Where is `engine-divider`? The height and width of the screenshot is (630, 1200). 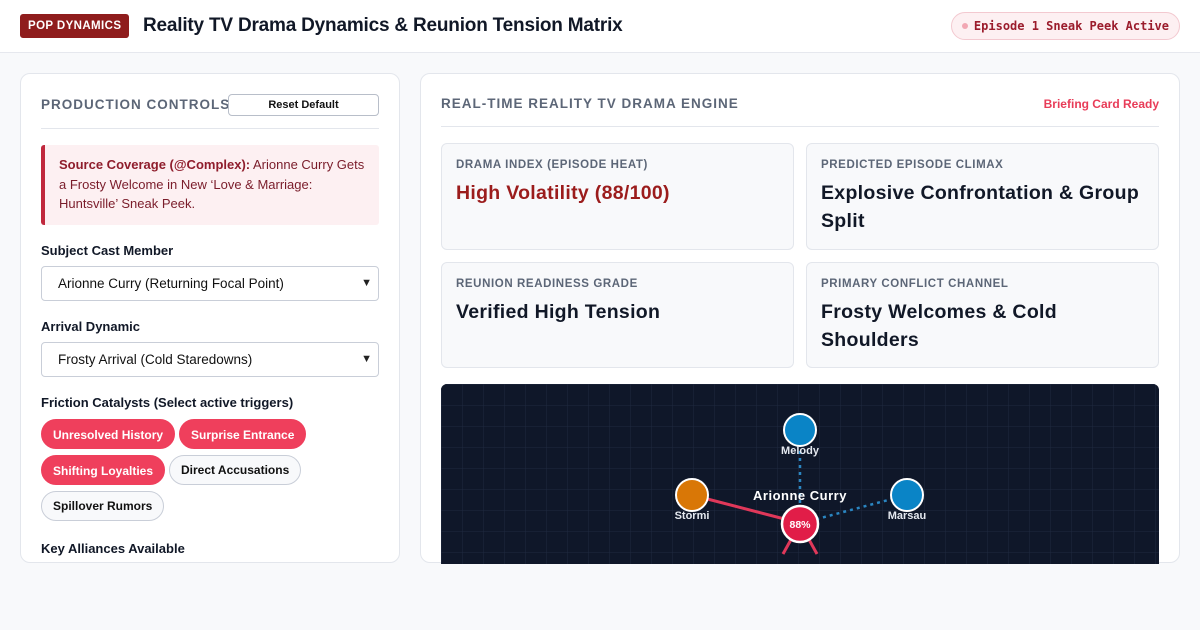 engine-divider is located at coordinates (800, 126).